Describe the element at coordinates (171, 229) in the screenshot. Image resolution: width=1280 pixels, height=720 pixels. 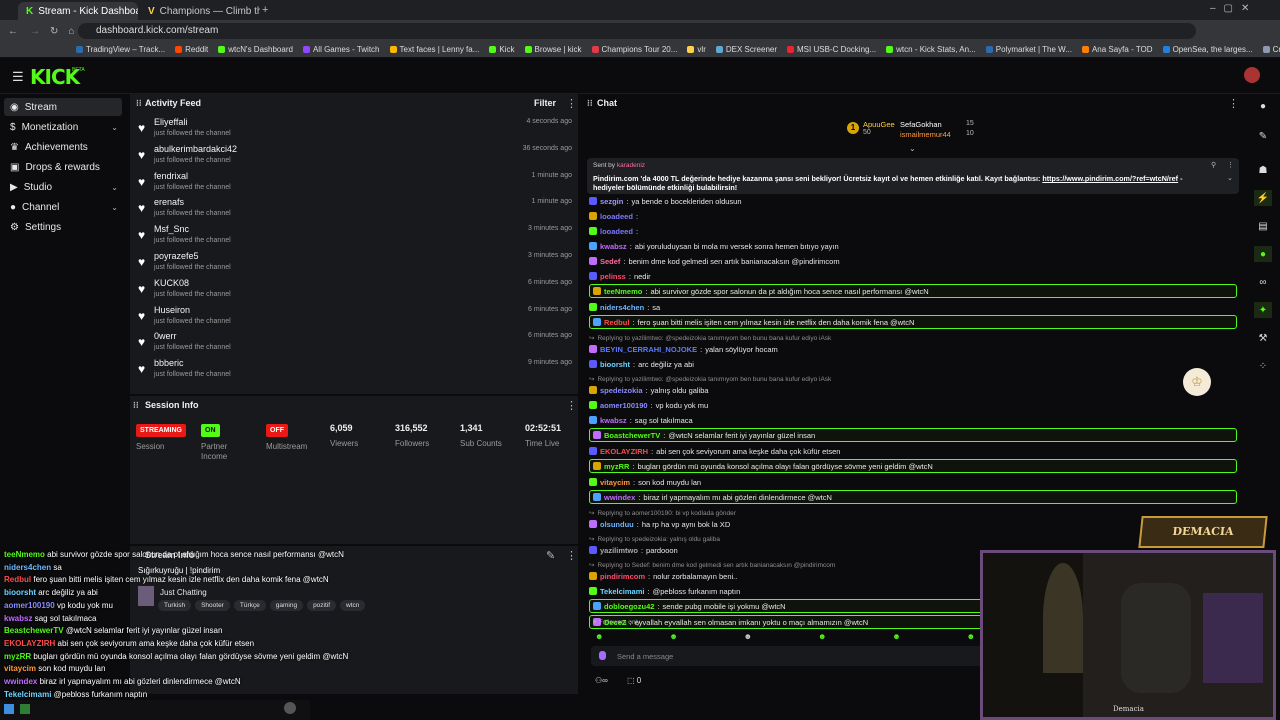
I see `follower-name: Msf_Snc` at that location.